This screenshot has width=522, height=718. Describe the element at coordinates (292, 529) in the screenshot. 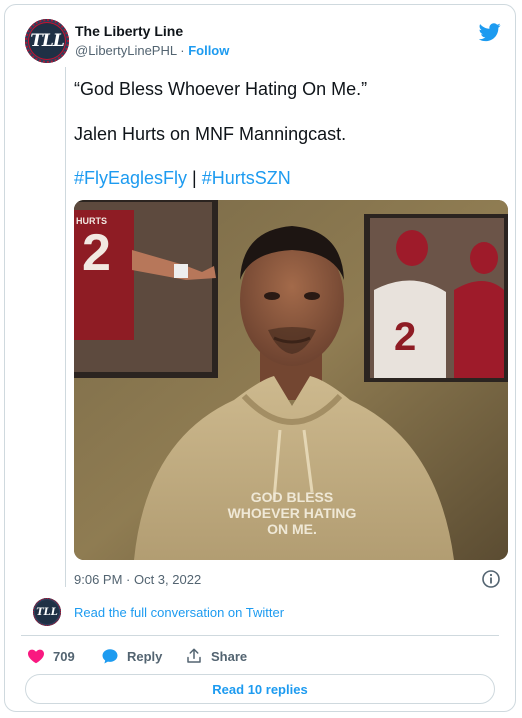

I see `hoodie-text-line3: ON ME.` at that location.